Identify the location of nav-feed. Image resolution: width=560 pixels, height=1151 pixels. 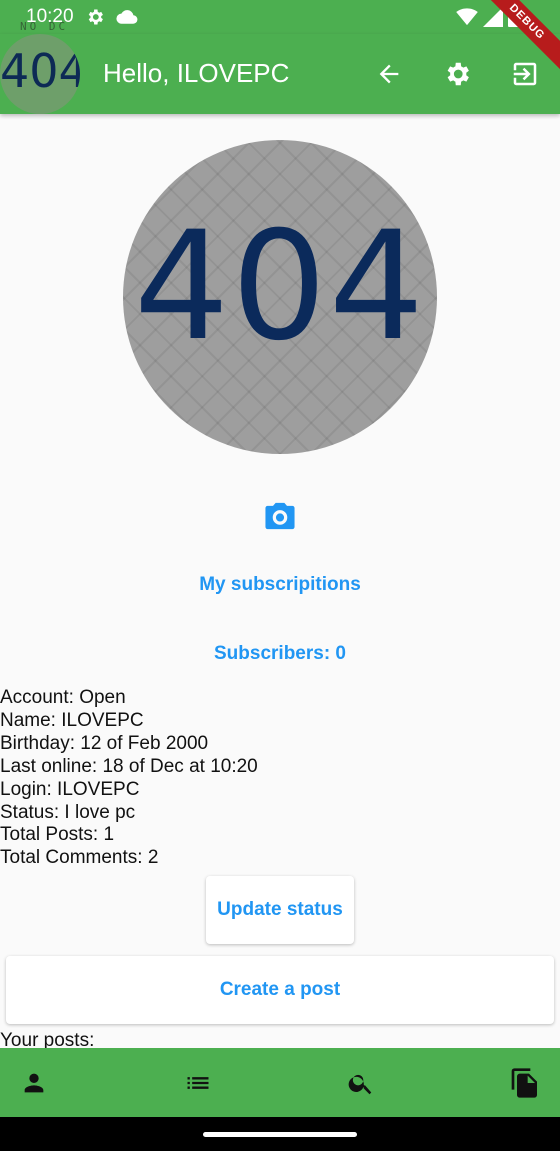
(198, 1082).